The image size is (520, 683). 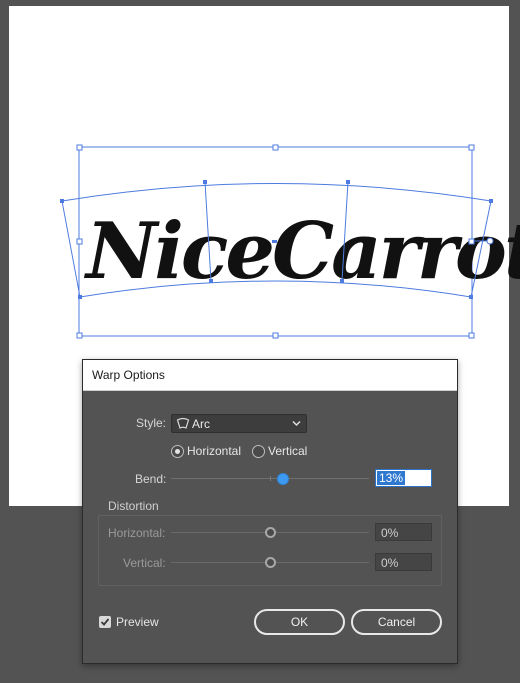 I want to click on preview-checkbox, so click(x=105, y=622).